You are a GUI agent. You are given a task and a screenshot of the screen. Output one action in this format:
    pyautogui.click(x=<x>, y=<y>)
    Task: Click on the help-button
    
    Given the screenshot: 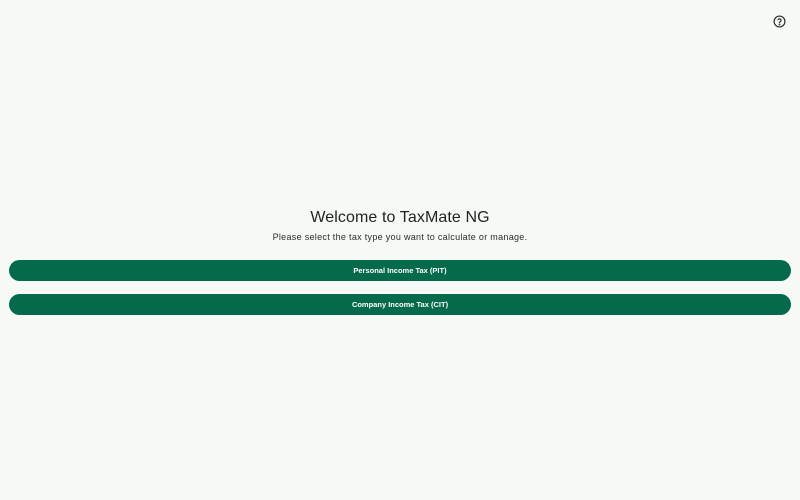 What is the action you would take?
    pyautogui.click(x=779, y=21)
    